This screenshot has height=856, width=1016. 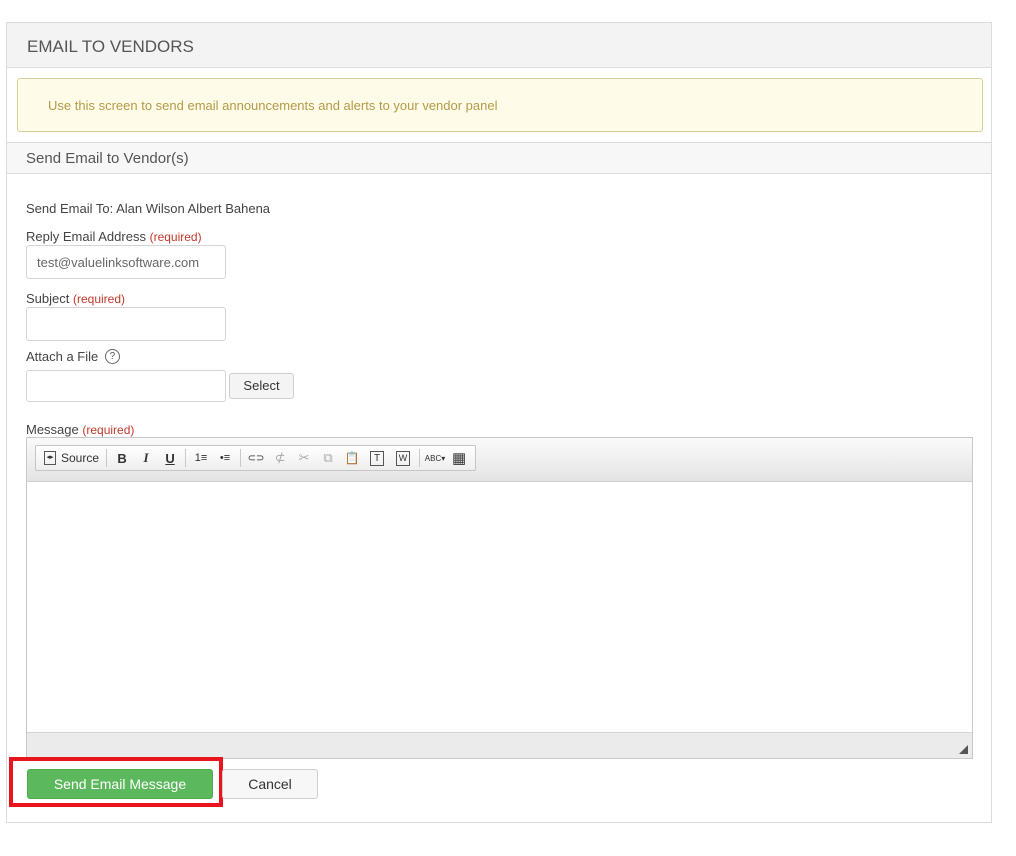 What do you see at coordinates (963, 749) in the screenshot?
I see `resize-grip-icon` at bounding box center [963, 749].